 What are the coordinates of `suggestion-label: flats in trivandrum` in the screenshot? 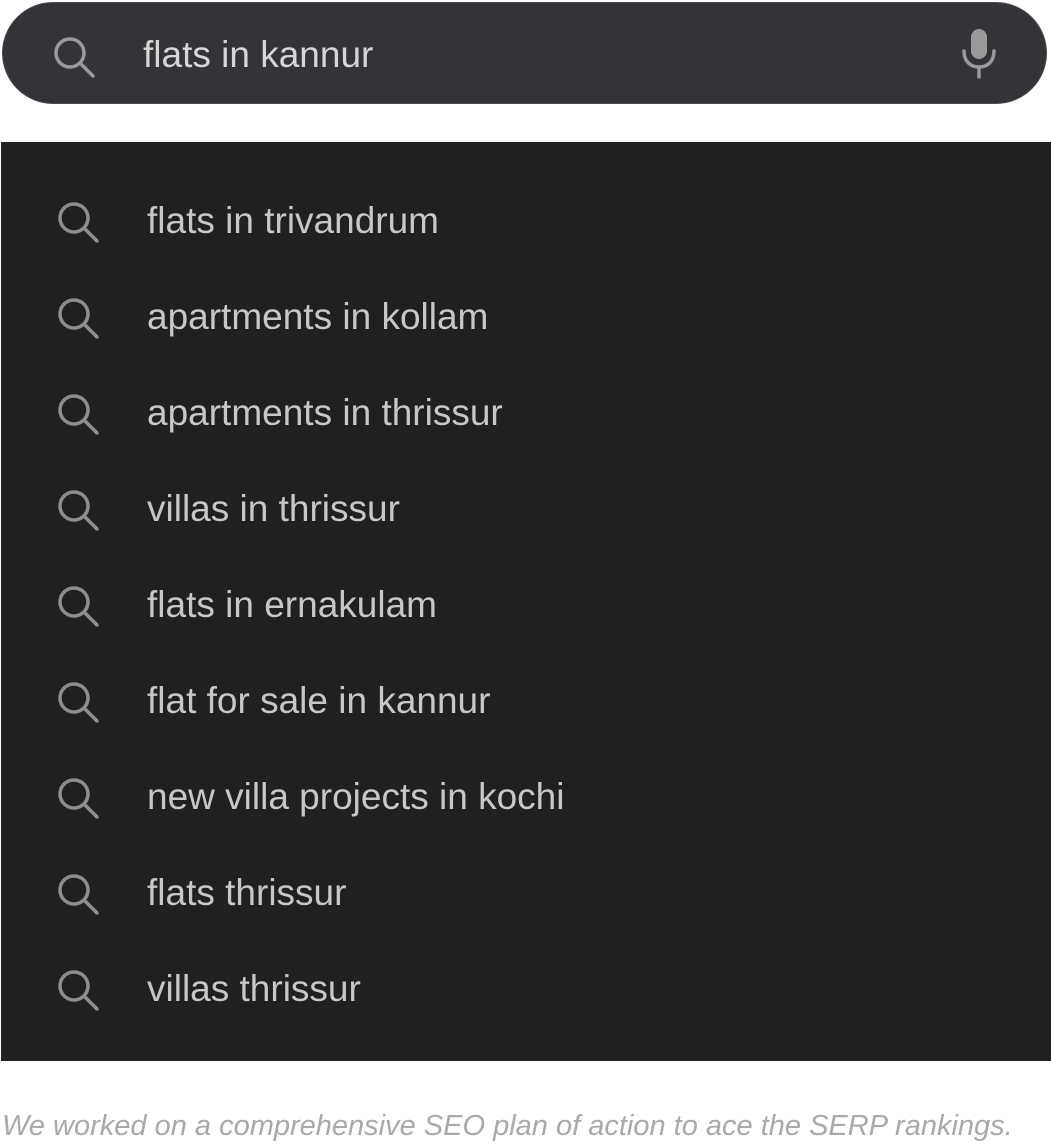 It's located at (293, 220).